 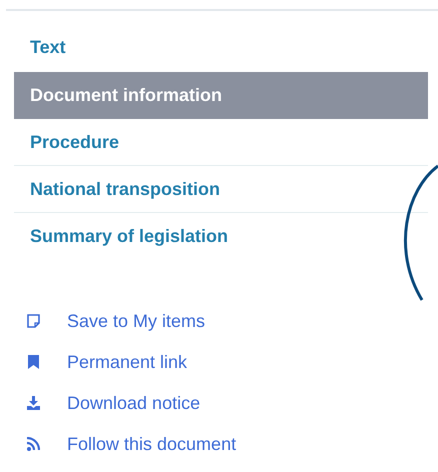 I want to click on rss-icon, so click(x=33, y=444).